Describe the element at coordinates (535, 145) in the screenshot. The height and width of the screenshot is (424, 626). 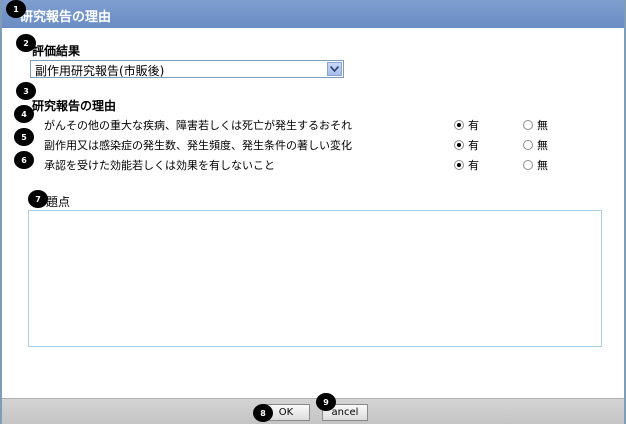
I see `reason-2-no-radio: 無` at that location.